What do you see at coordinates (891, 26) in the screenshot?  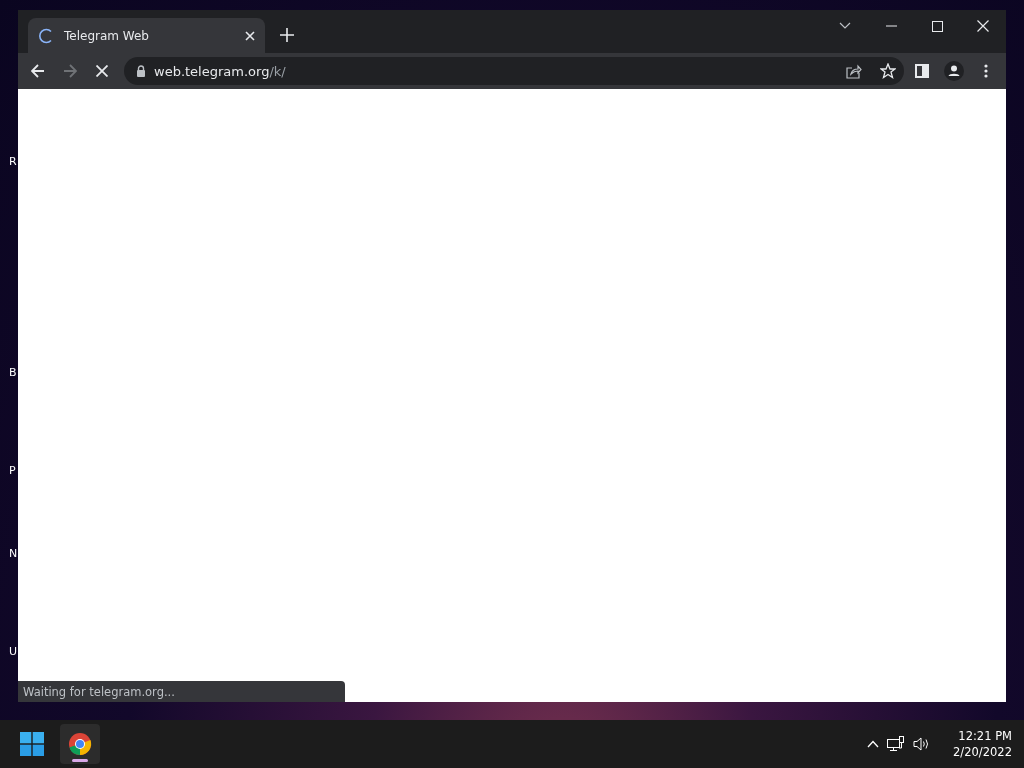 I see `minimize-icon` at bounding box center [891, 26].